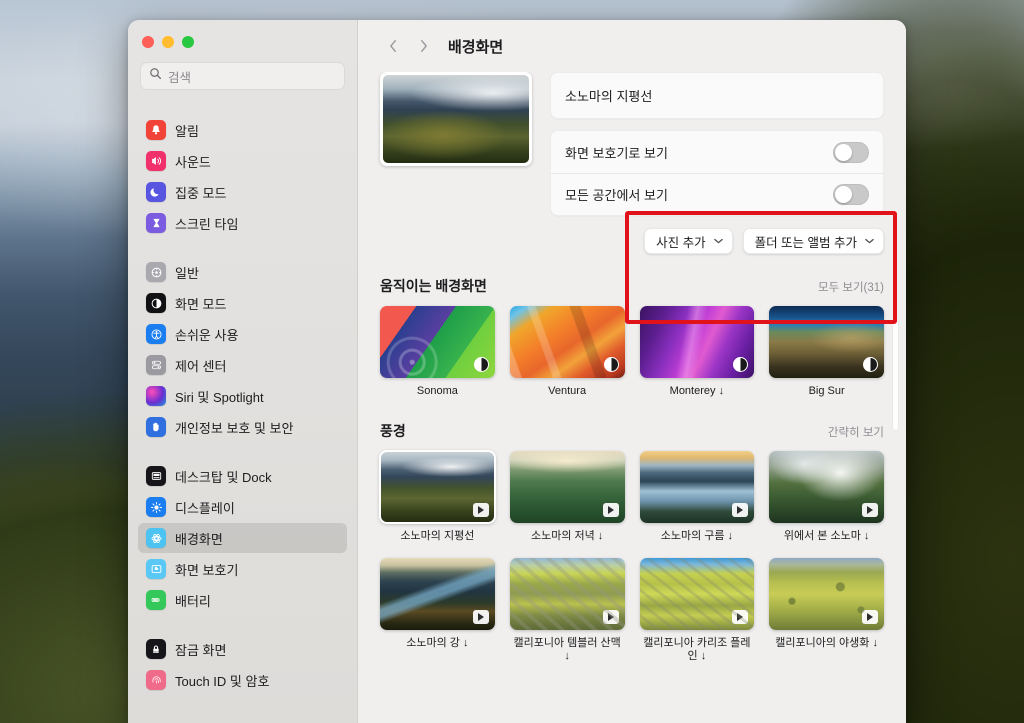  What do you see at coordinates (156, 569) in the screenshot?
I see `screensaver-icon` at bounding box center [156, 569].